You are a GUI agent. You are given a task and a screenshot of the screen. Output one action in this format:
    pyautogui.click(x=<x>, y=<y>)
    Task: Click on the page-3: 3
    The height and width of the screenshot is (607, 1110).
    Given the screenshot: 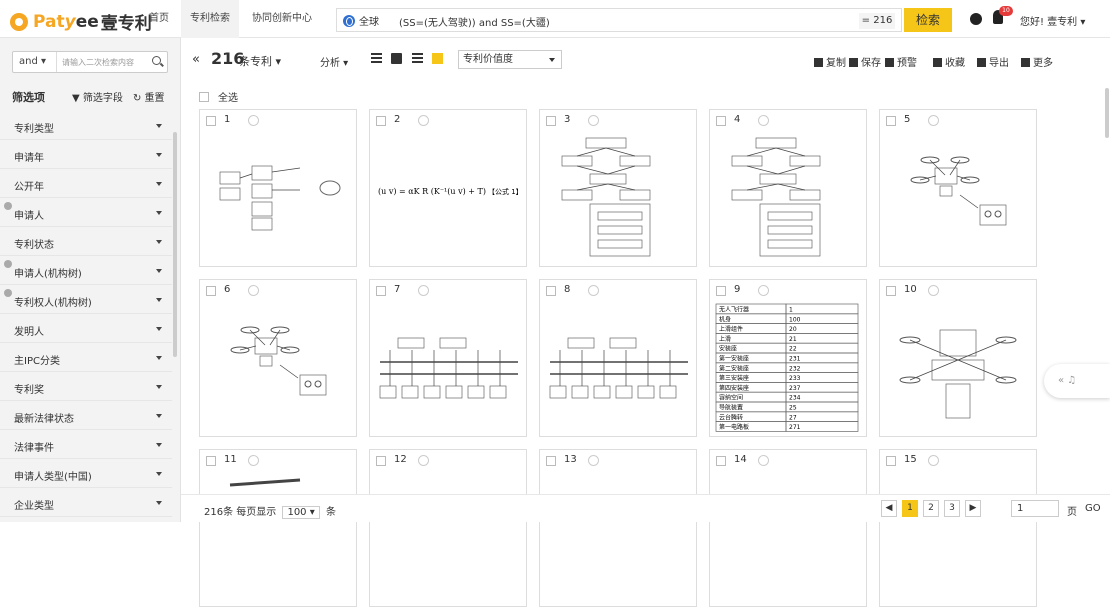 What is the action you would take?
    pyautogui.click(x=952, y=508)
    